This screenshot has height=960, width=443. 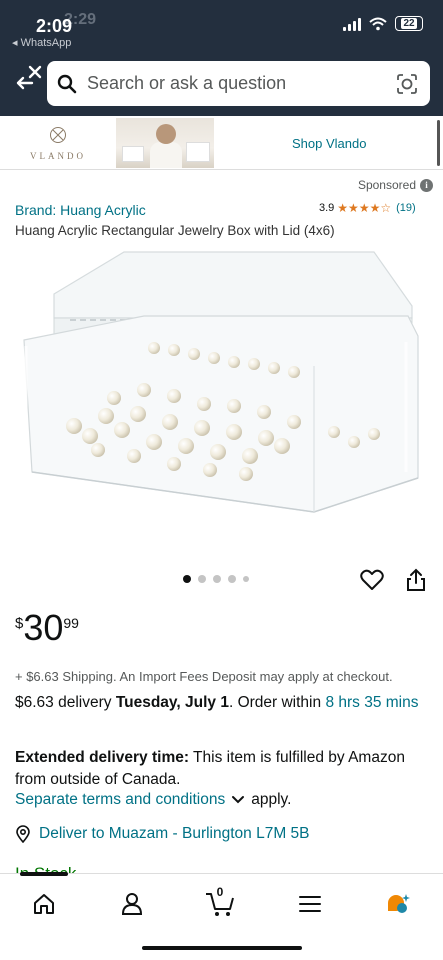 I want to click on chevron-down-icon, so click(x=238, y=800).